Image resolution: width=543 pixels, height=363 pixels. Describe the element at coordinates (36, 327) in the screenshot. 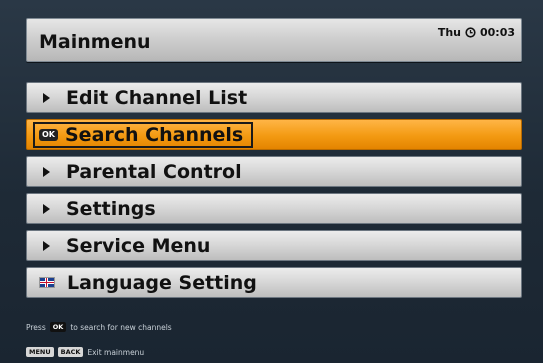

I see `hint-prefix: Press` at that location.